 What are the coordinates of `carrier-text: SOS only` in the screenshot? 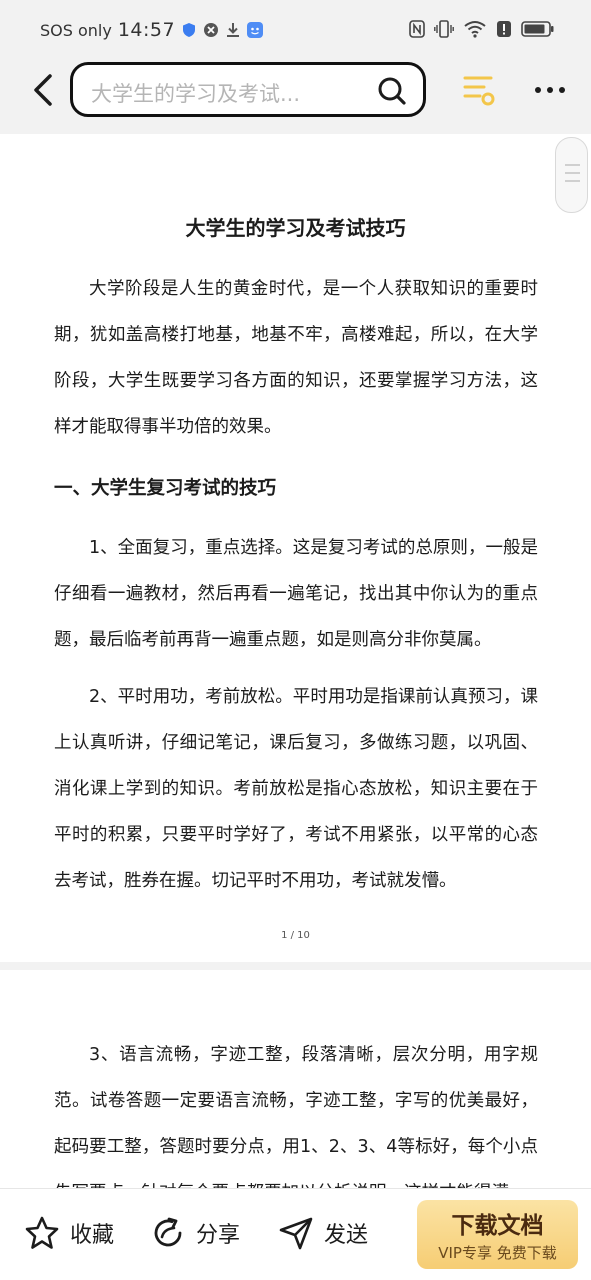 It's located at (76, 30).